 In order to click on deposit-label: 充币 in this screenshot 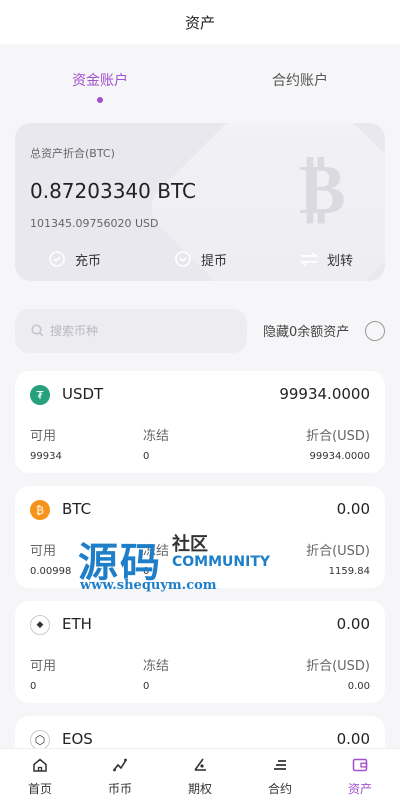, I will do `click(88, 261)`.